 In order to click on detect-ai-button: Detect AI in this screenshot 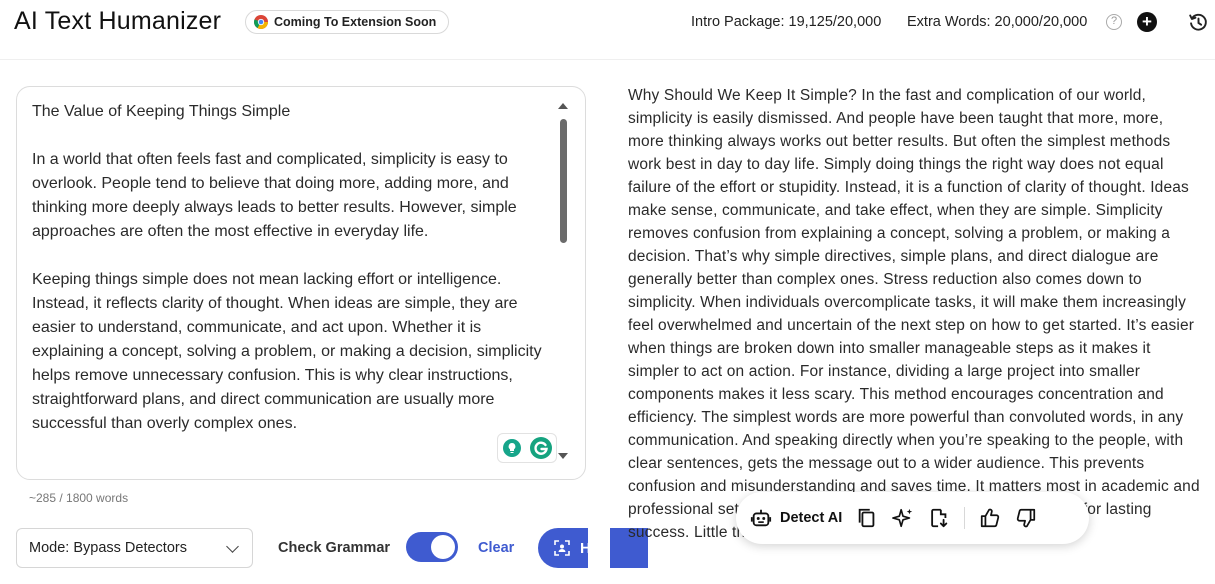, I will do `click(796, 518)`.